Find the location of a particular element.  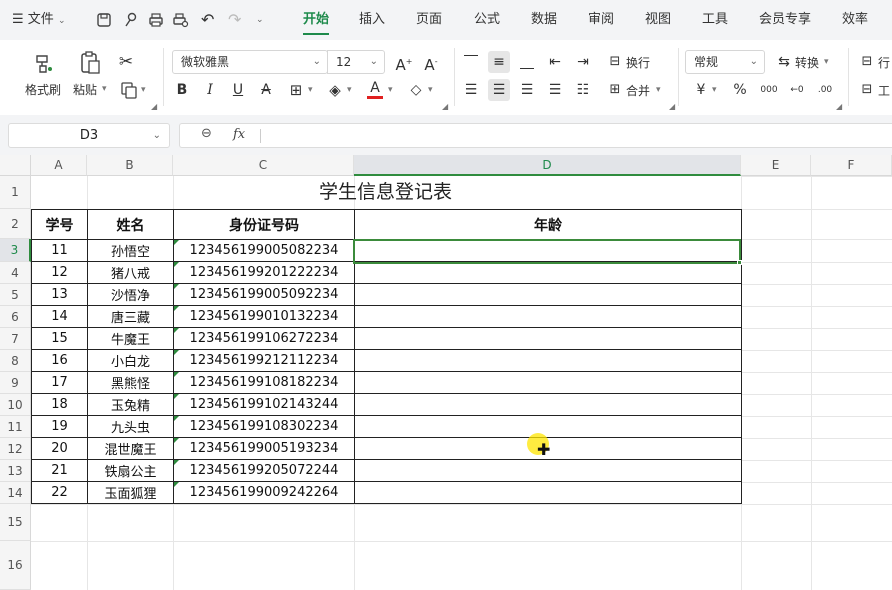

cell-student-id: 12 is located at coordinates (59, 272).